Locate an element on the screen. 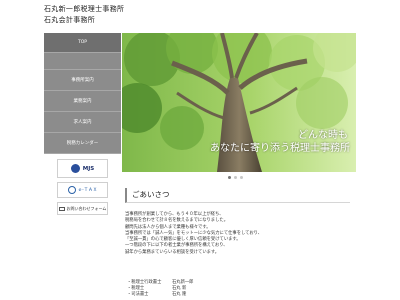 Image resolution: width=400 pixels, height=300 pixels. nav-item-office: 事務所案内 is located at coordinates (82, 80).